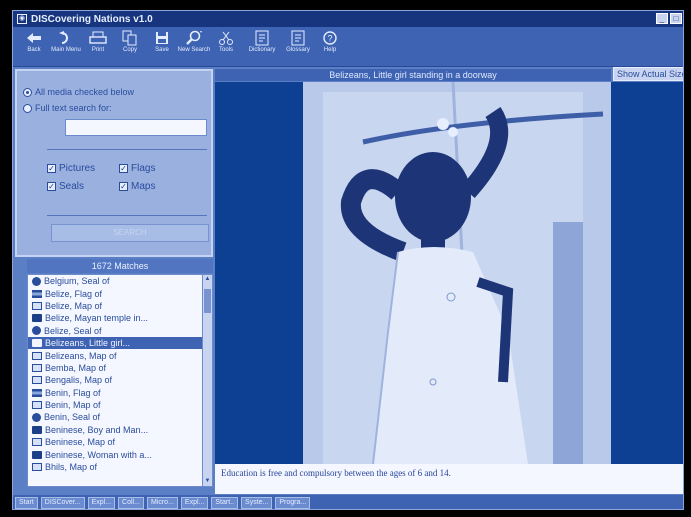 The image size is (691, 517). What do you see at coordinates (129, 50) in the screenshot?
I see `copy-label: Copy` at bounding box center [129, 50].